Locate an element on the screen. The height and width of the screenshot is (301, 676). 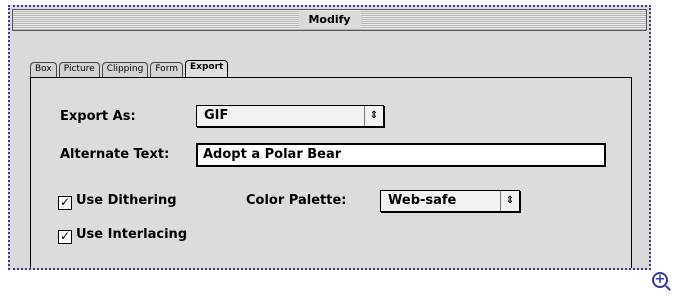
color-palette-value: Web-safe is located at coordinates (422, 200).